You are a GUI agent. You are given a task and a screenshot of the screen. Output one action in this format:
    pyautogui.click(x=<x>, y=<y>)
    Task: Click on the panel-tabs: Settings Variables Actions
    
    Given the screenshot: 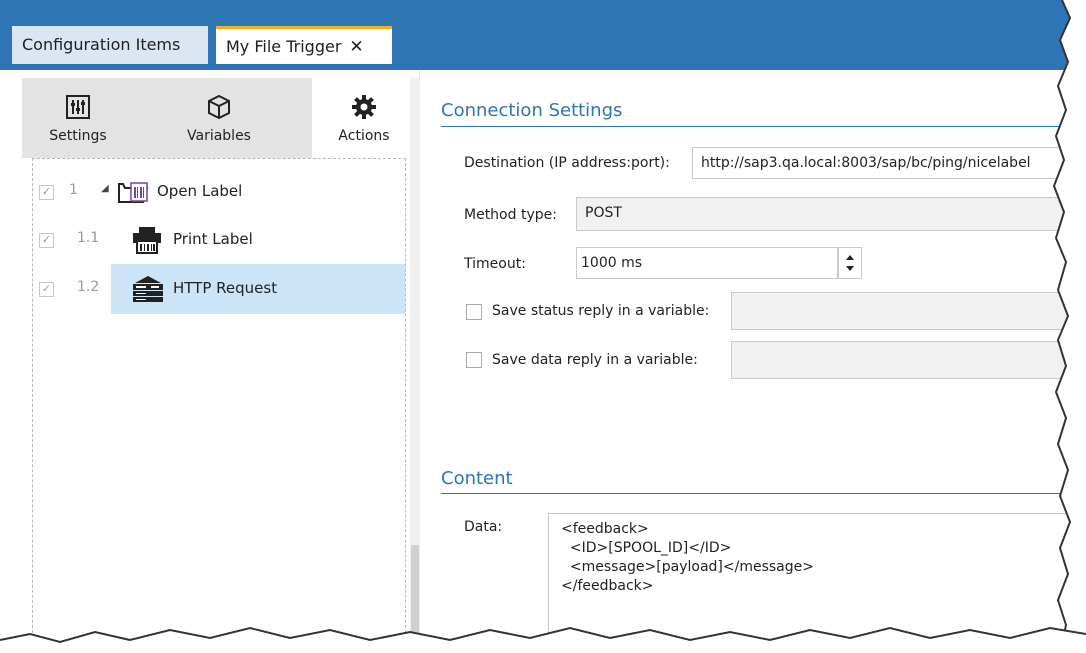 What is the action you would take?
    pyautogui.click(x=219, y=118)
    